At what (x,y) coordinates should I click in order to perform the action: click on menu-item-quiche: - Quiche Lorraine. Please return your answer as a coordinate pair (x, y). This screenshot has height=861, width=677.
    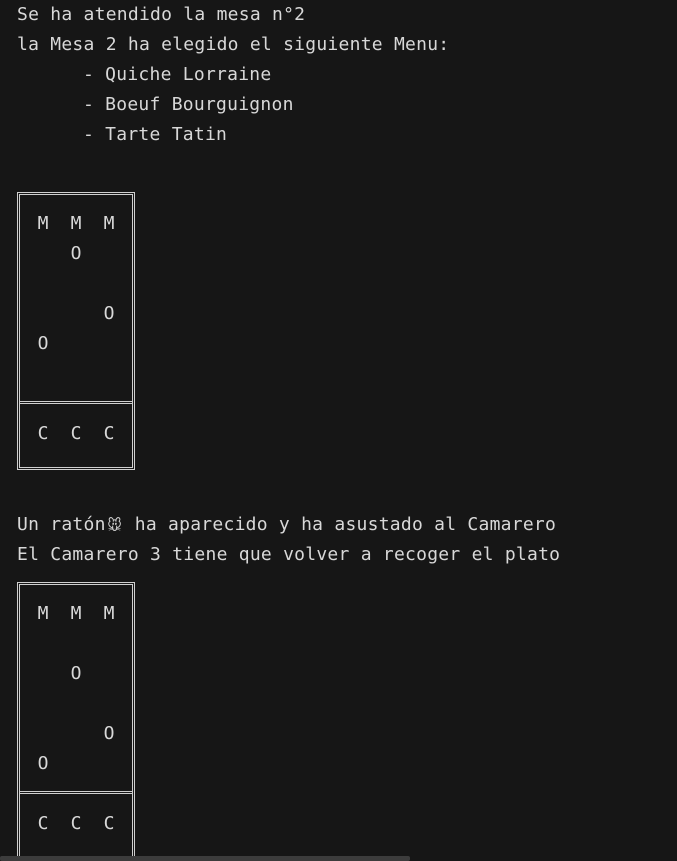
    Looking at the image, I should click on (177, 74).